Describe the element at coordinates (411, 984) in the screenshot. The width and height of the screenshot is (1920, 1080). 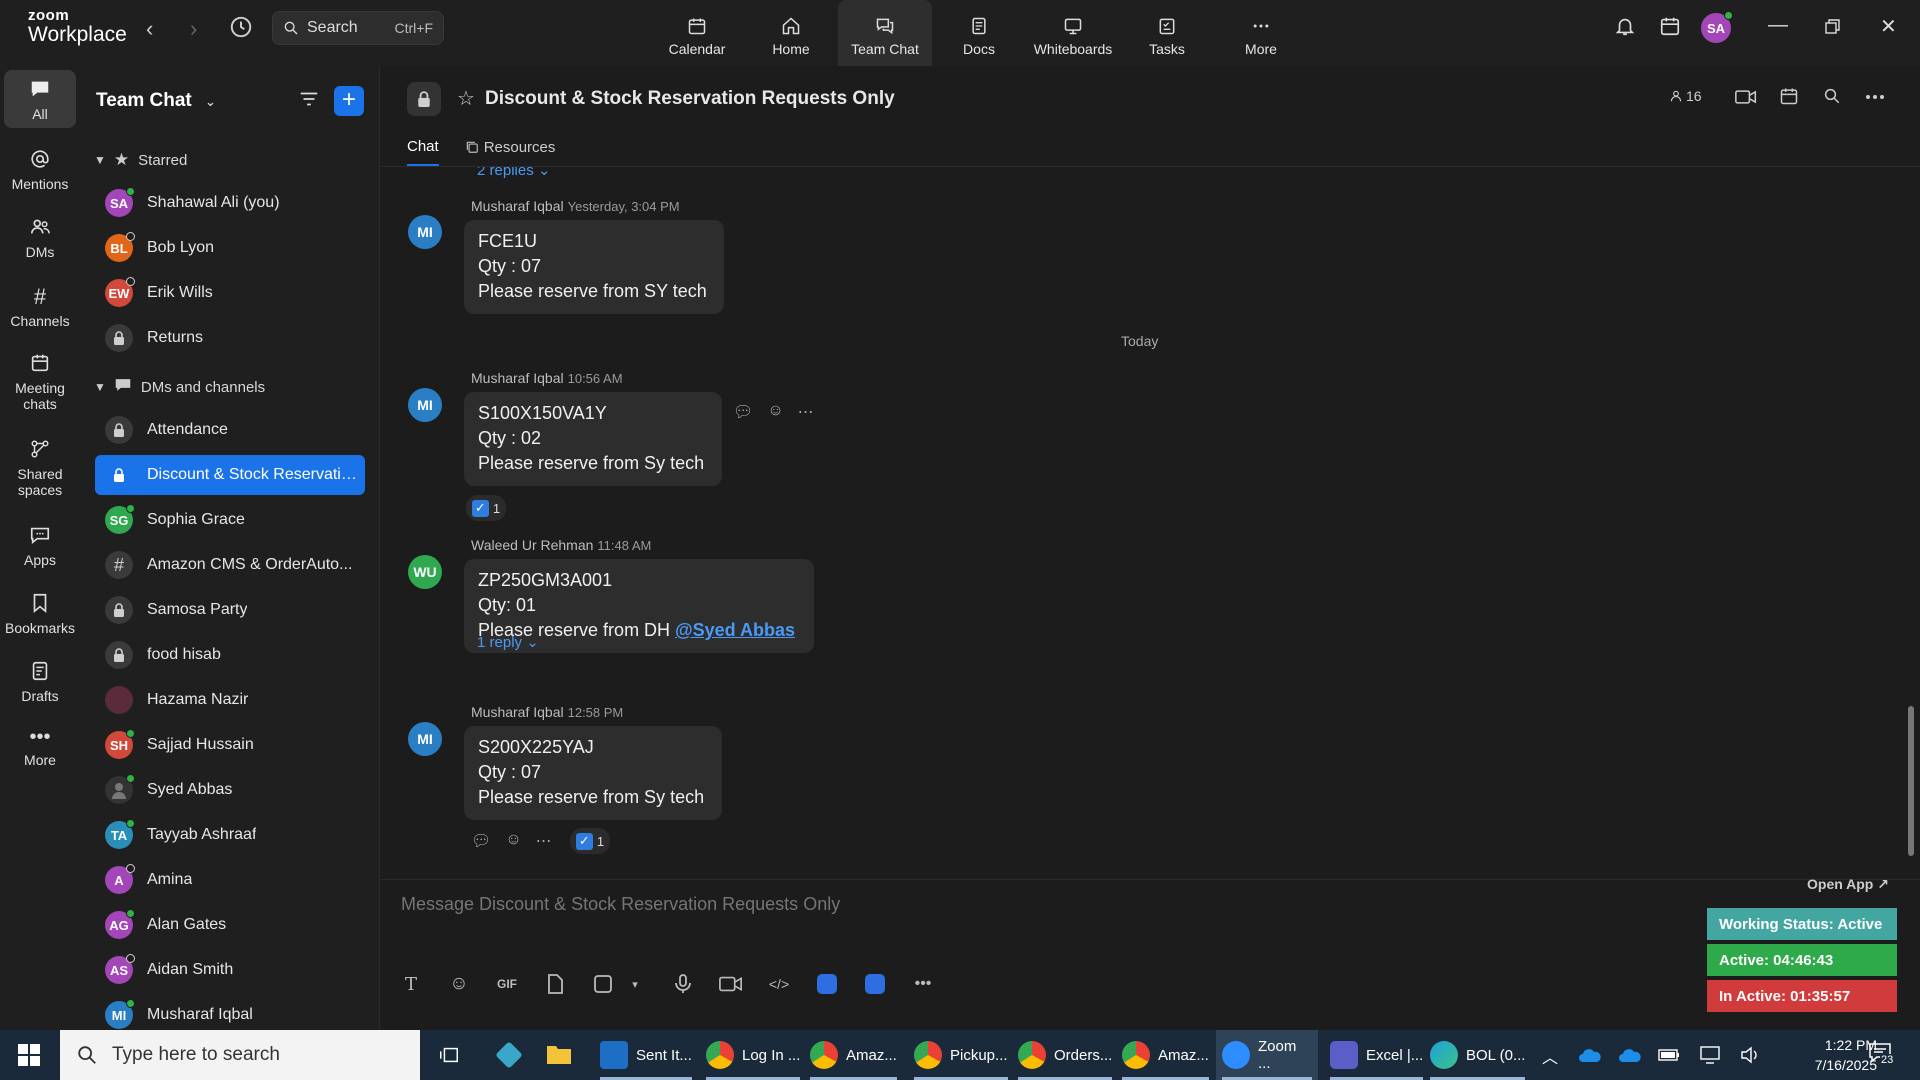
I see `text-format-icon: T` at that location.